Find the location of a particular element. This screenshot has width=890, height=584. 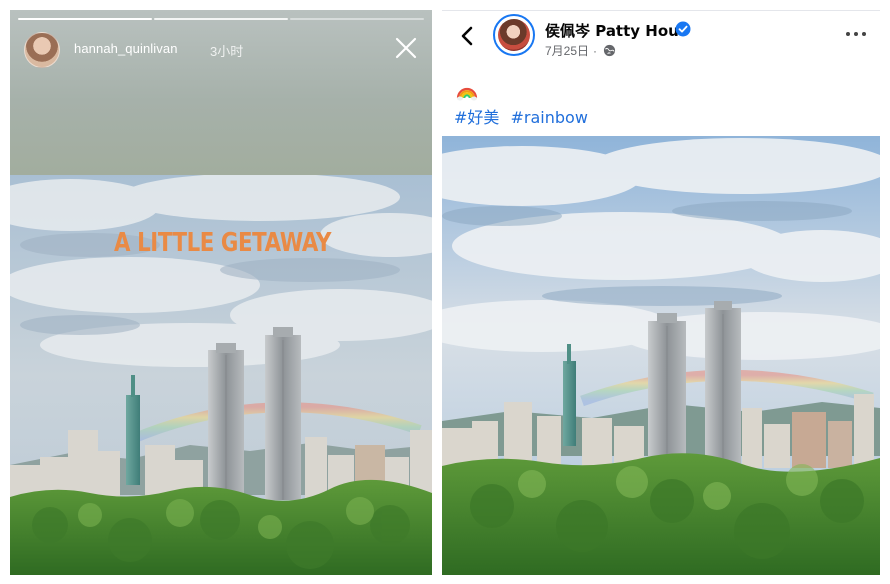

divider is located at coordinates (661, 10).